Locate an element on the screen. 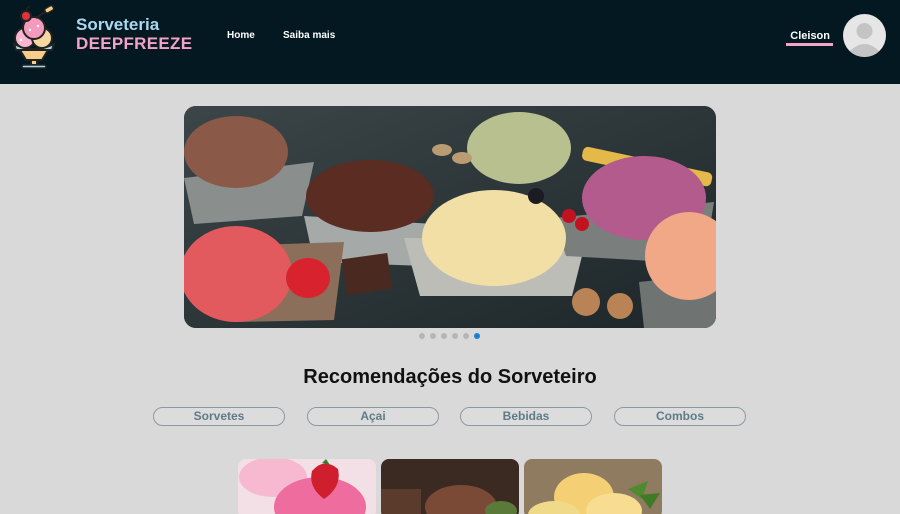  vanilla-ice-cream-image is located at coordinates (593, 486).